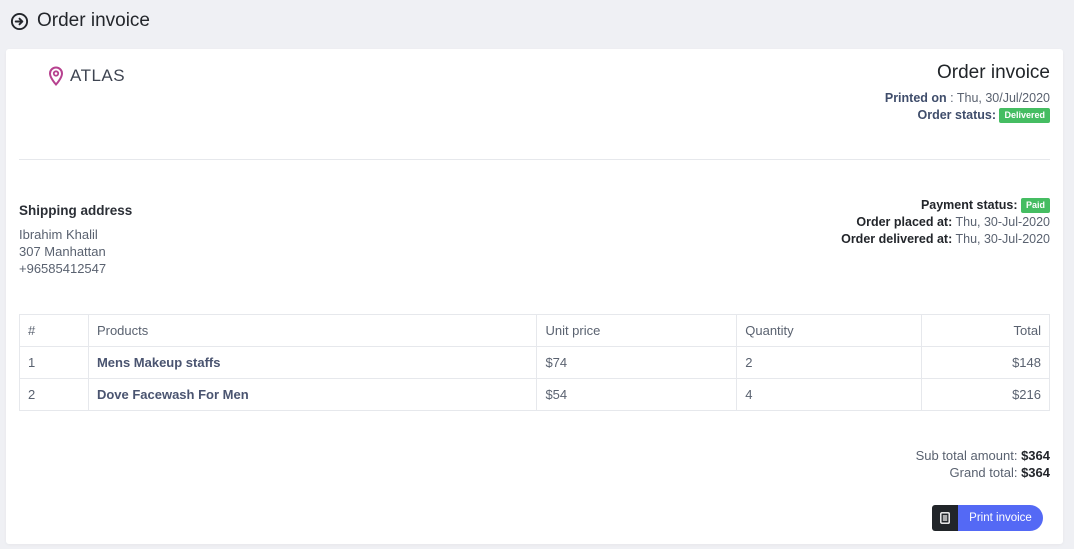 This screenshot has width=1074, height=549. I want to click on order-status: Order status: Delivered, so click(967, 115).